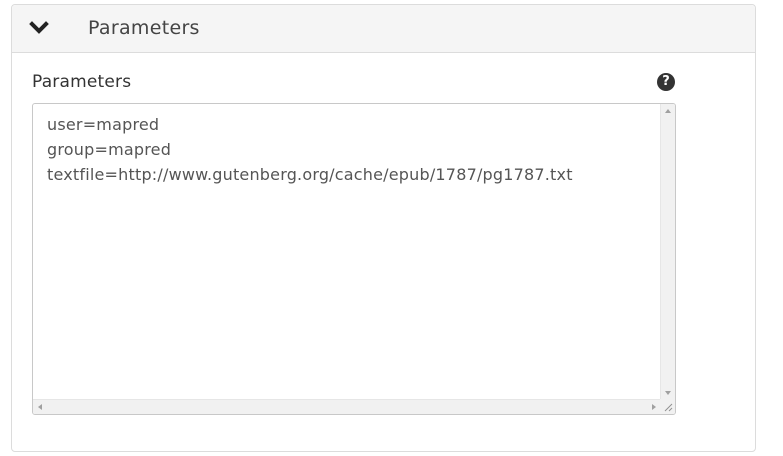 The image size is (783, 456). Describe the element at coordinates (667, 252) in the screenshot. I see `vertical-scrollbar` at that location.